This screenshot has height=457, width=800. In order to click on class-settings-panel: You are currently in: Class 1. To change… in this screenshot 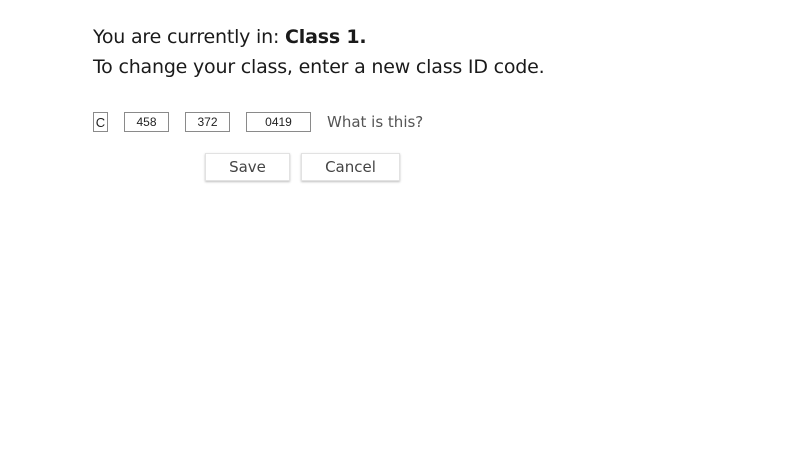, I will do `click(433, 52)`.